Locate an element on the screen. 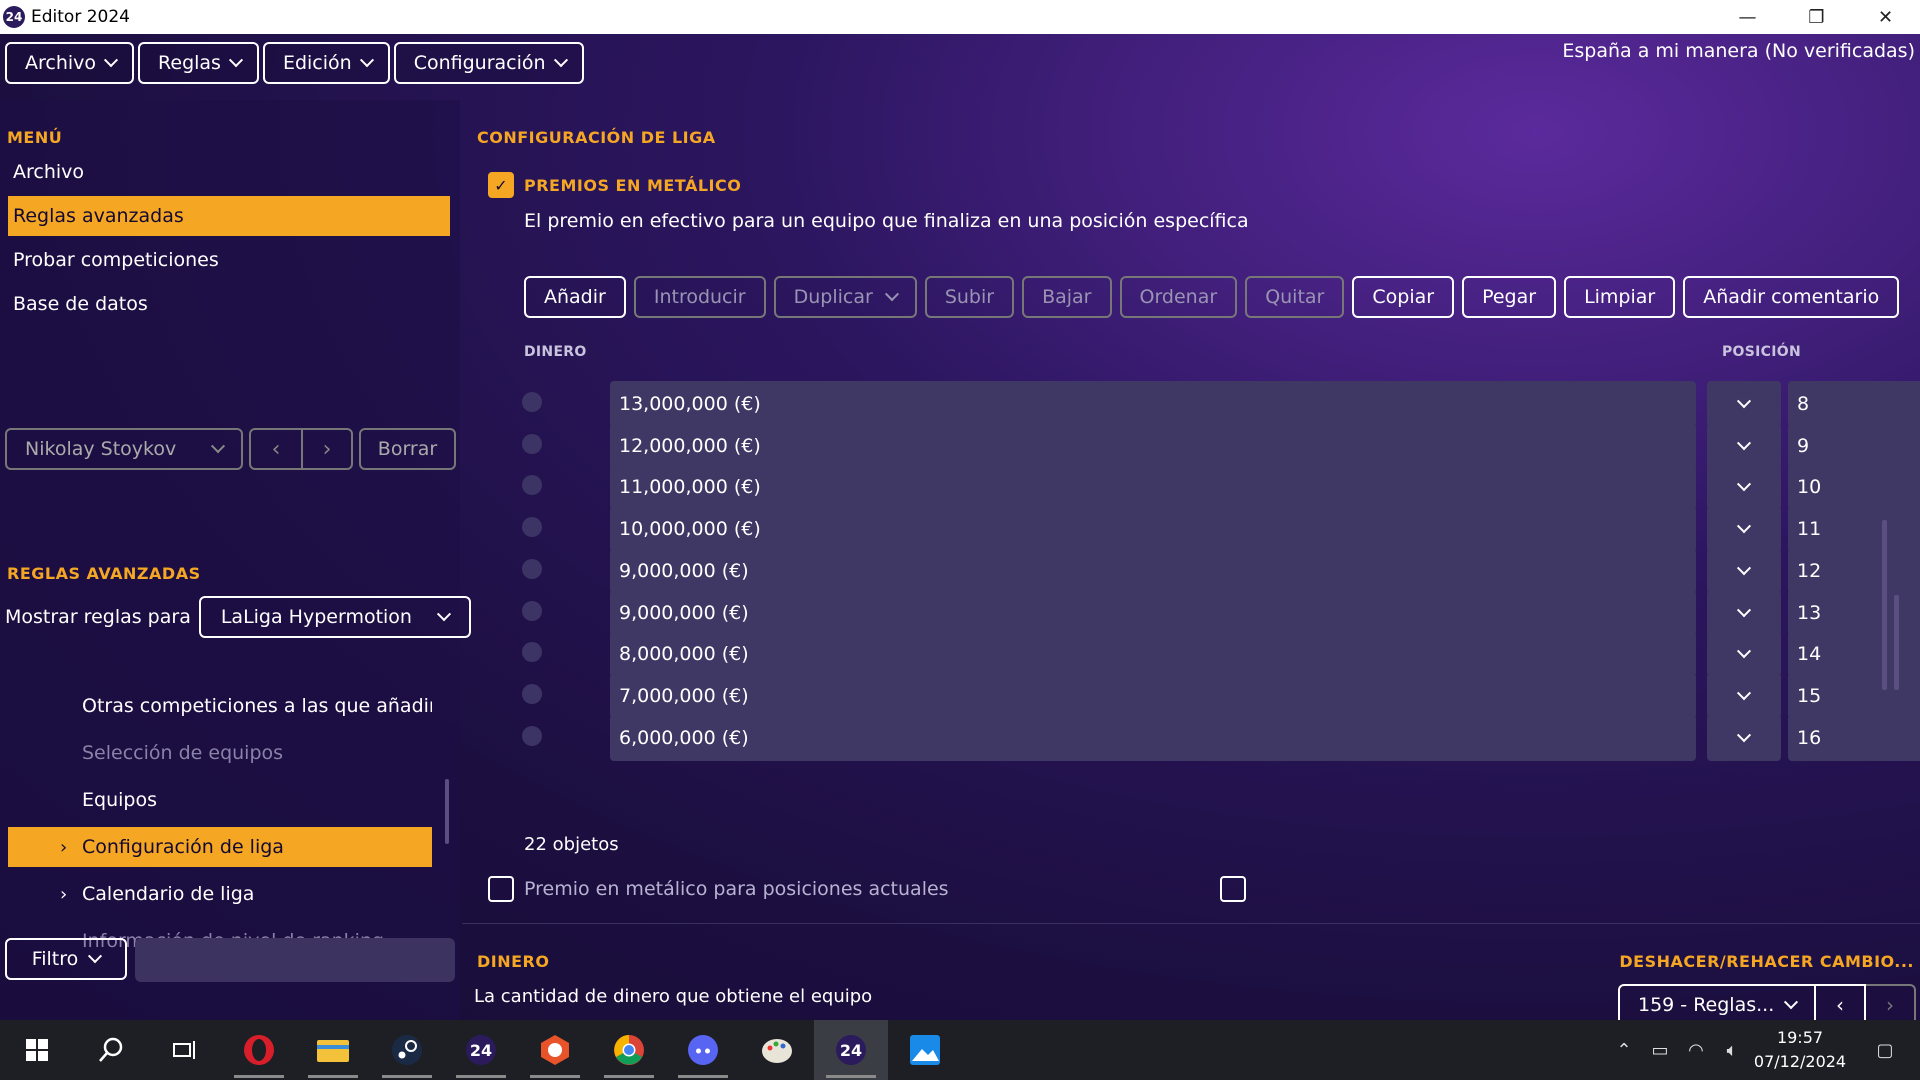  volume-icon: 🔈︎ is located at coordinates (1732, 1050).